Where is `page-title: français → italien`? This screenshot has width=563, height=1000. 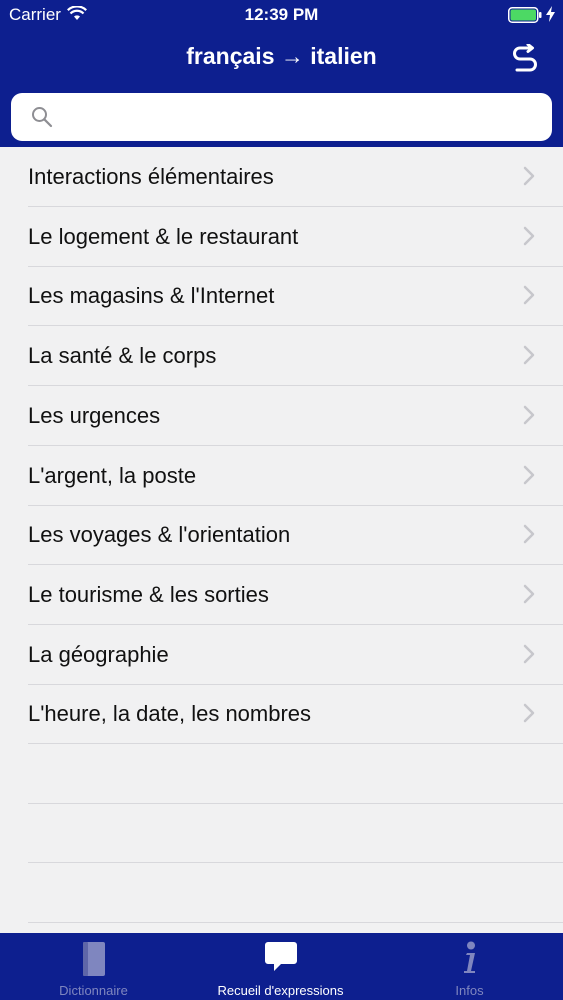
page-title: français → italien is located at coordinates (281, 56).